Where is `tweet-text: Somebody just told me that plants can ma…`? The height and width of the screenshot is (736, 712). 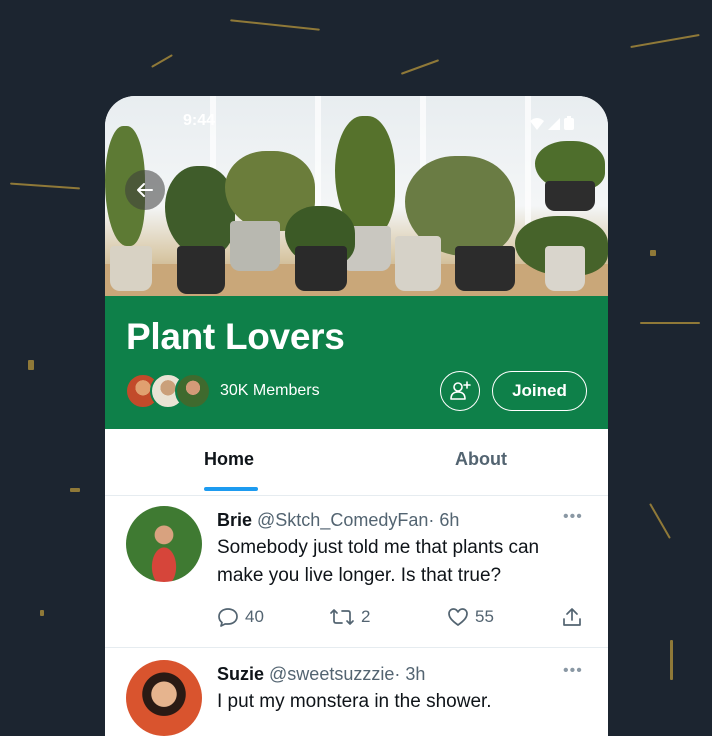
tweet-text: Somebody just told me that plants can ma… is located at coordinates (378, 561).